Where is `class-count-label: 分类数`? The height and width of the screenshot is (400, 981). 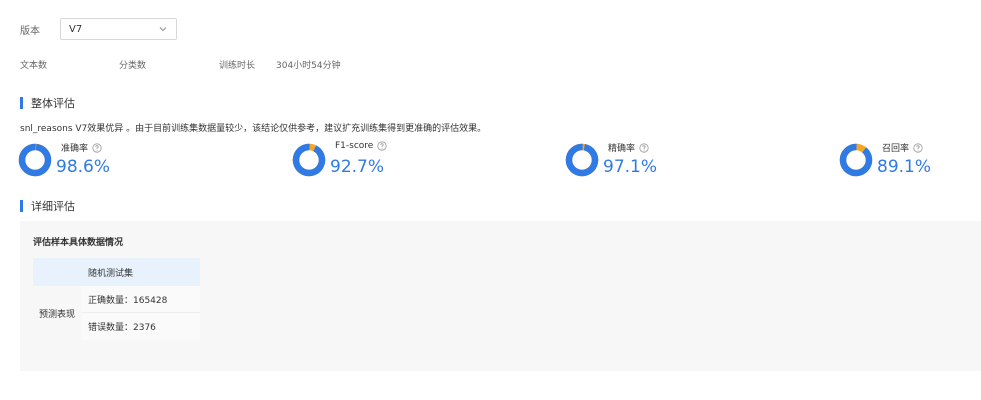 class-count-label: 分类数 is located at coordinates (133, 66).